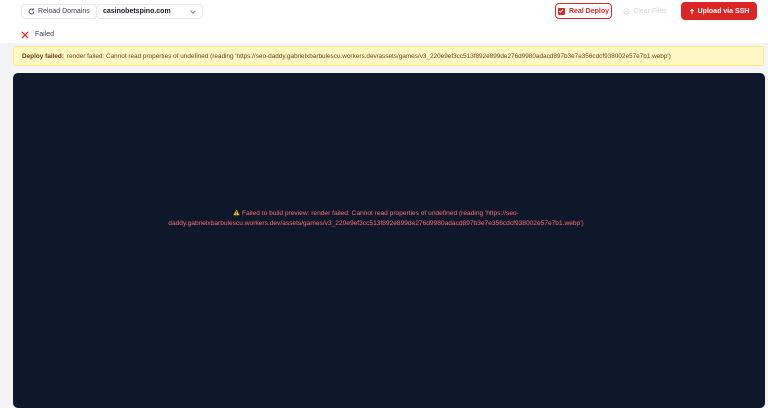 Image resolution: width=768 pixels, height=408 pixels. I want to click on domain-select: casinobetspino.com, so click(149, 11).